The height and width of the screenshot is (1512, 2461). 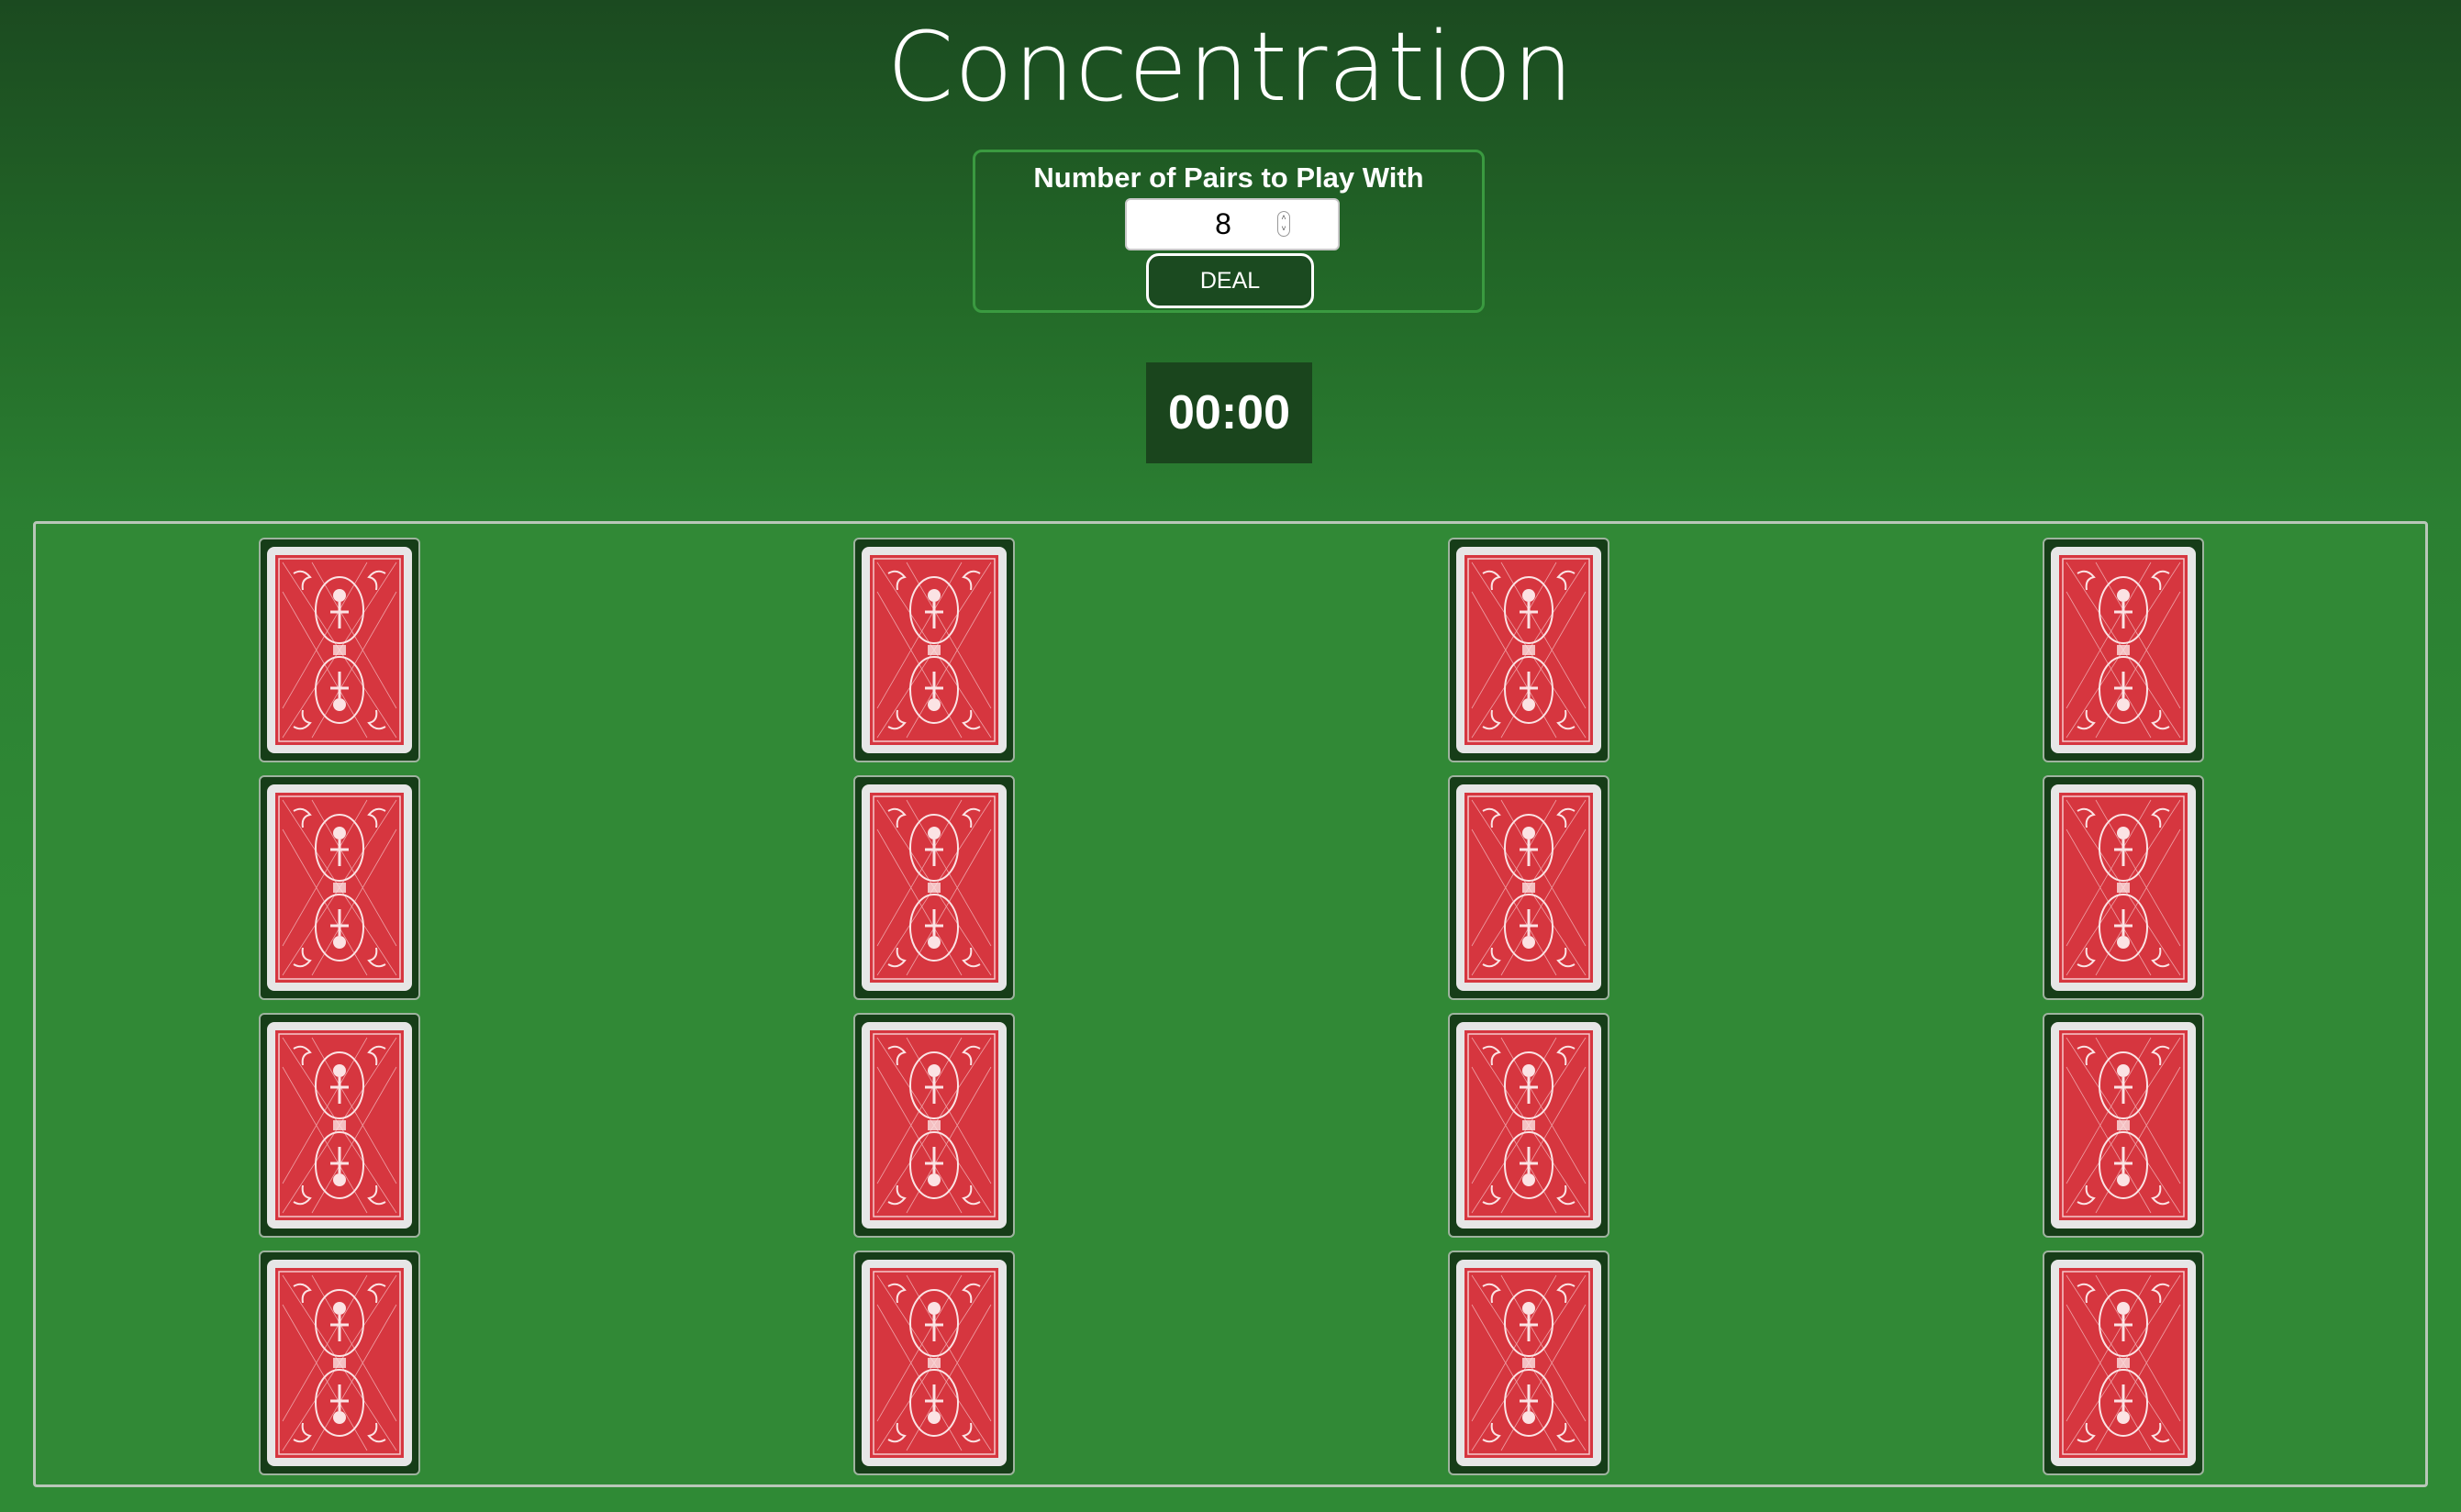 What do you see at coordinates (1229, 413) in the screenshot?
I see `game-timer: 00:00` at bounding box center [1229, 413].